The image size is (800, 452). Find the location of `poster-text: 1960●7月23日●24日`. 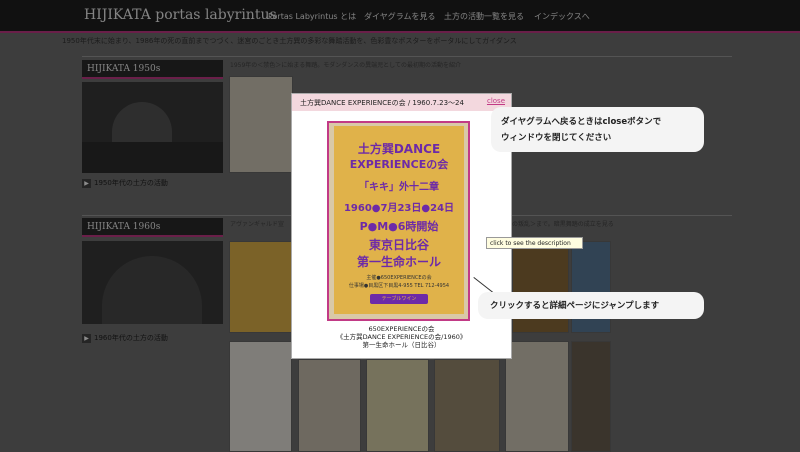

poster-text: 1960●7月23日●24日 is located at coordinates (399, 208).